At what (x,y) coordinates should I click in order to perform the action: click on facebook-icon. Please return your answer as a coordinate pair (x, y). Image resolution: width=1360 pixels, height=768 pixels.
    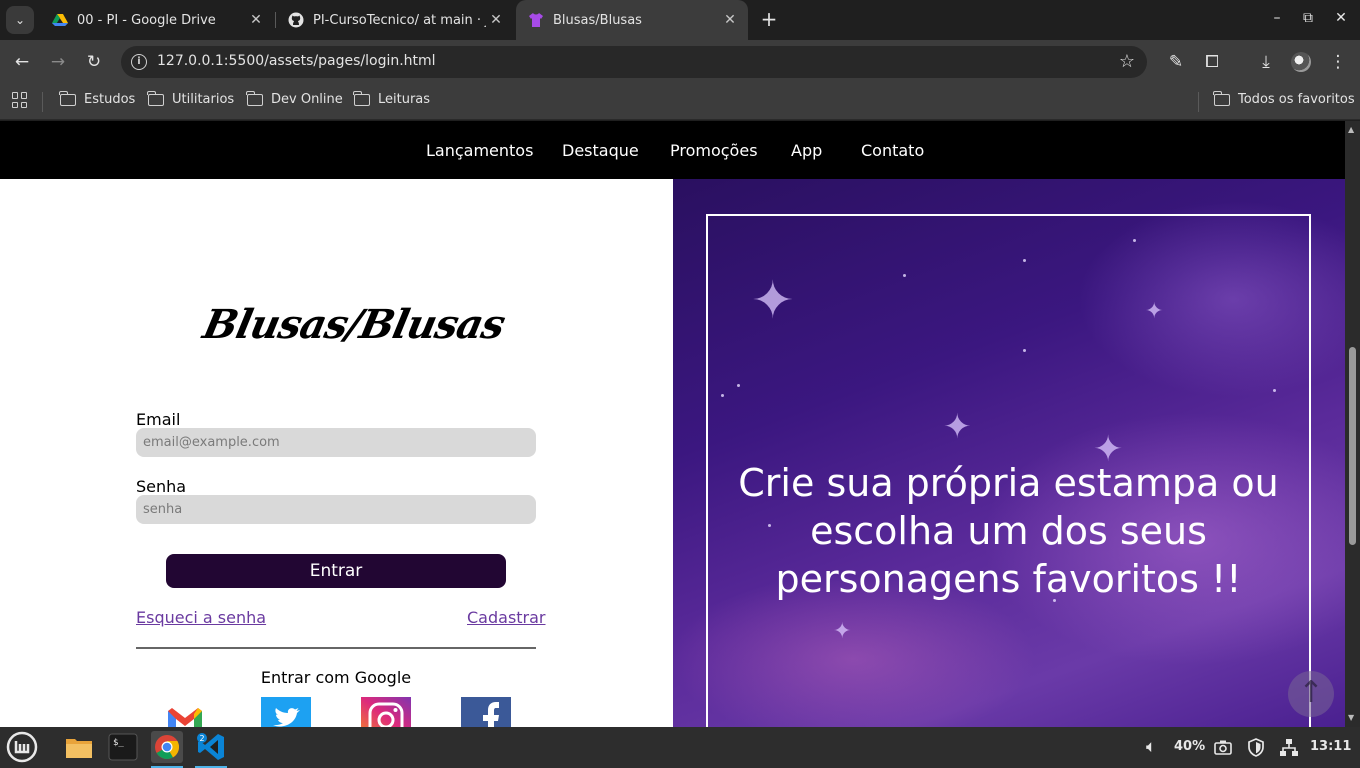
    Looking at the image, I should click on (486, 712).